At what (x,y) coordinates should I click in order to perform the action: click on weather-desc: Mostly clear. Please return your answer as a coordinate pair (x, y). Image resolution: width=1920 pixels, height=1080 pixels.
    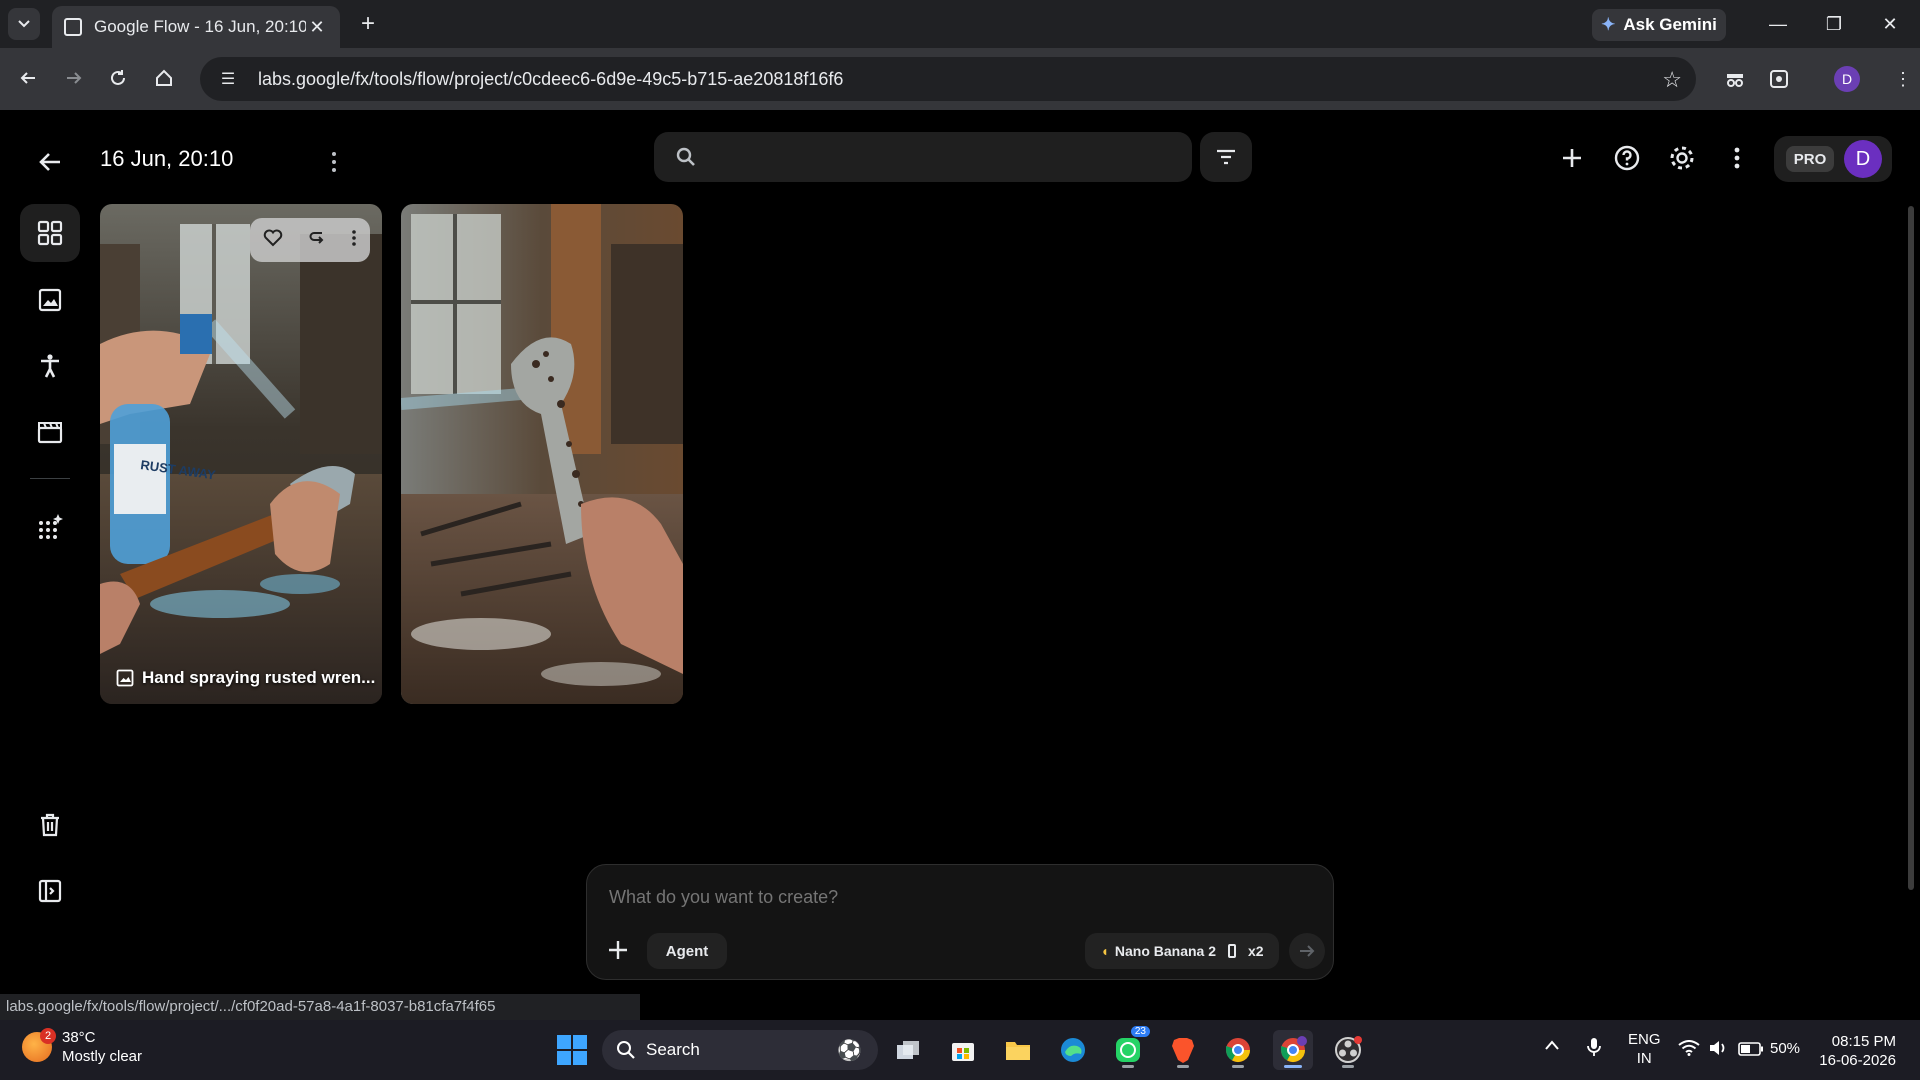
    Looking at the image, I should click on (102, 1056).